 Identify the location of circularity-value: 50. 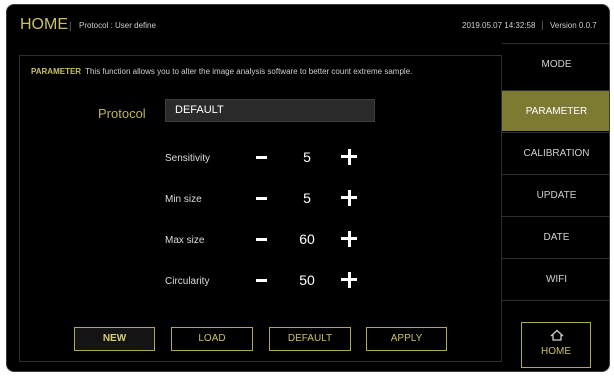
(307, 280).